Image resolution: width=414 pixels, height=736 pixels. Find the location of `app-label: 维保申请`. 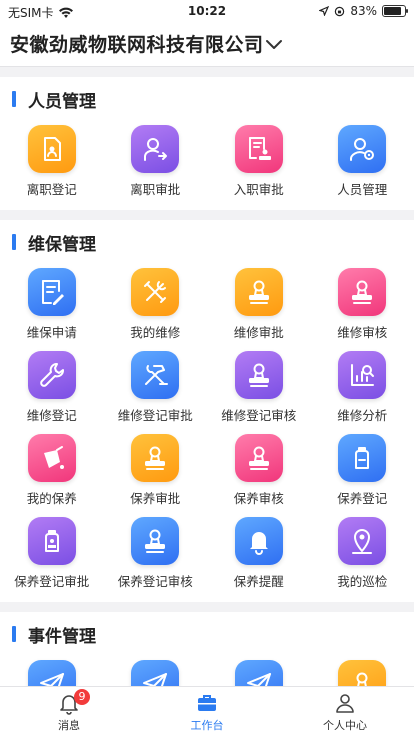

app-label: 维保申请 is located at coordinates (51, 332).